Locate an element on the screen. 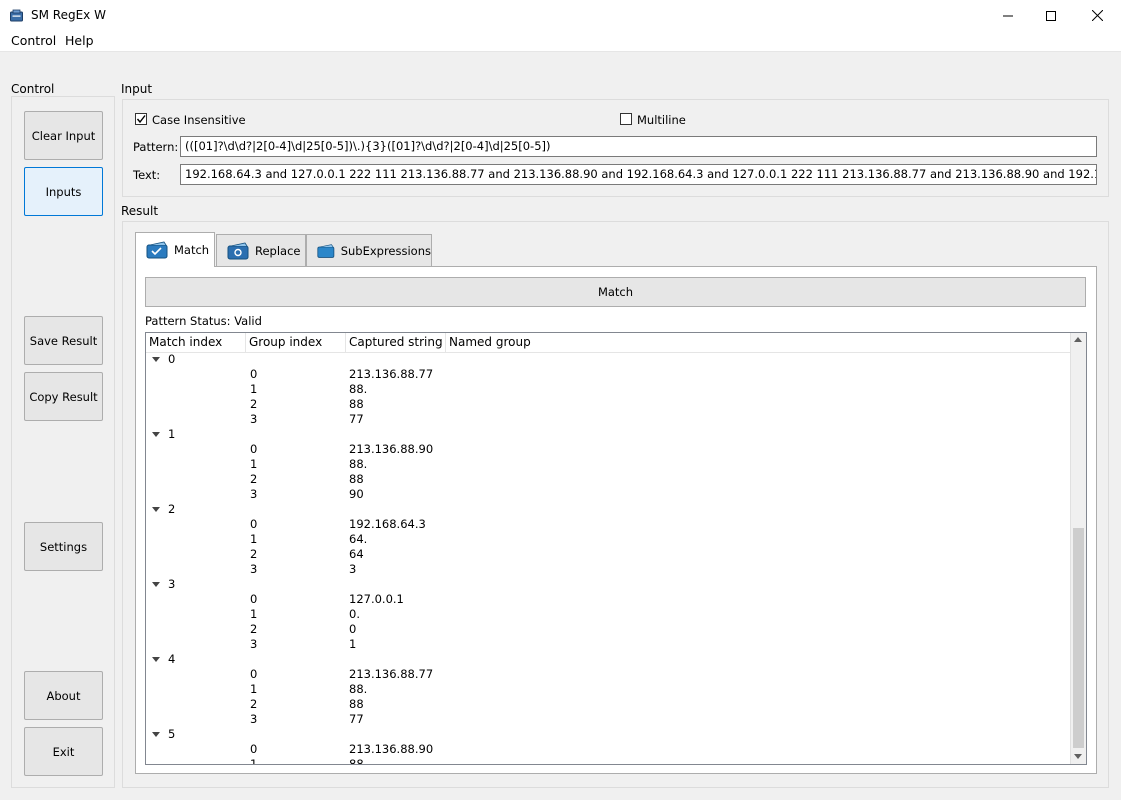 The image size is (1121, 800). captured-string-cell: 64. is located at coordinates (358, 539).